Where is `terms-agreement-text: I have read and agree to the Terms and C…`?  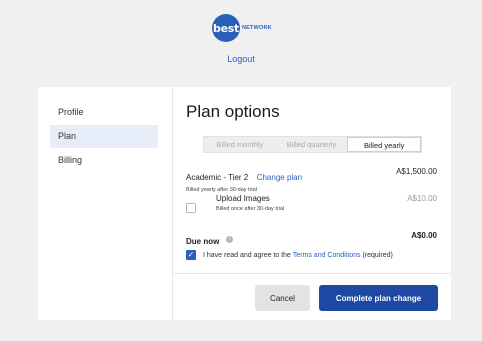 terms-agreement-text: I have read and agree to the Terms and C… is located at coordinates (298, 255).